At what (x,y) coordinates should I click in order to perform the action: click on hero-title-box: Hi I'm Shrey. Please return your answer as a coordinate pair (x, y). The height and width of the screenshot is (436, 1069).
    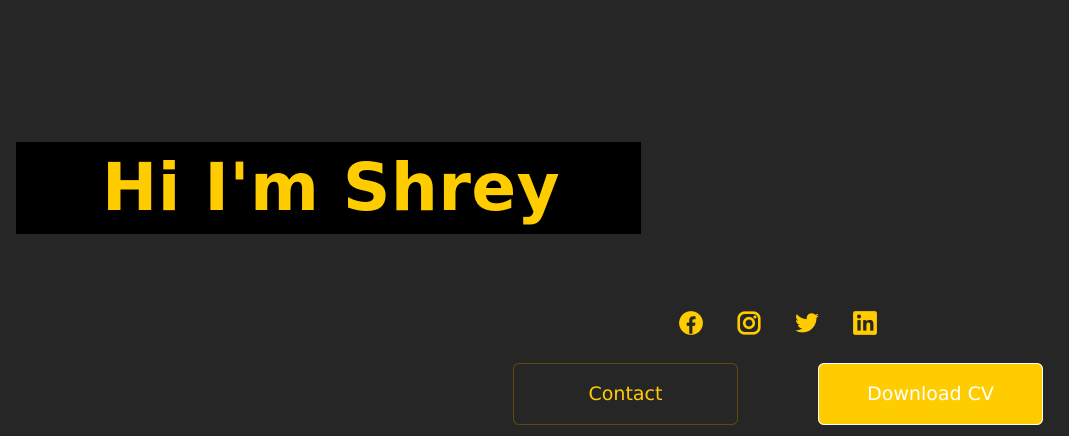
    Looking at the image, I should click on (328, 188).